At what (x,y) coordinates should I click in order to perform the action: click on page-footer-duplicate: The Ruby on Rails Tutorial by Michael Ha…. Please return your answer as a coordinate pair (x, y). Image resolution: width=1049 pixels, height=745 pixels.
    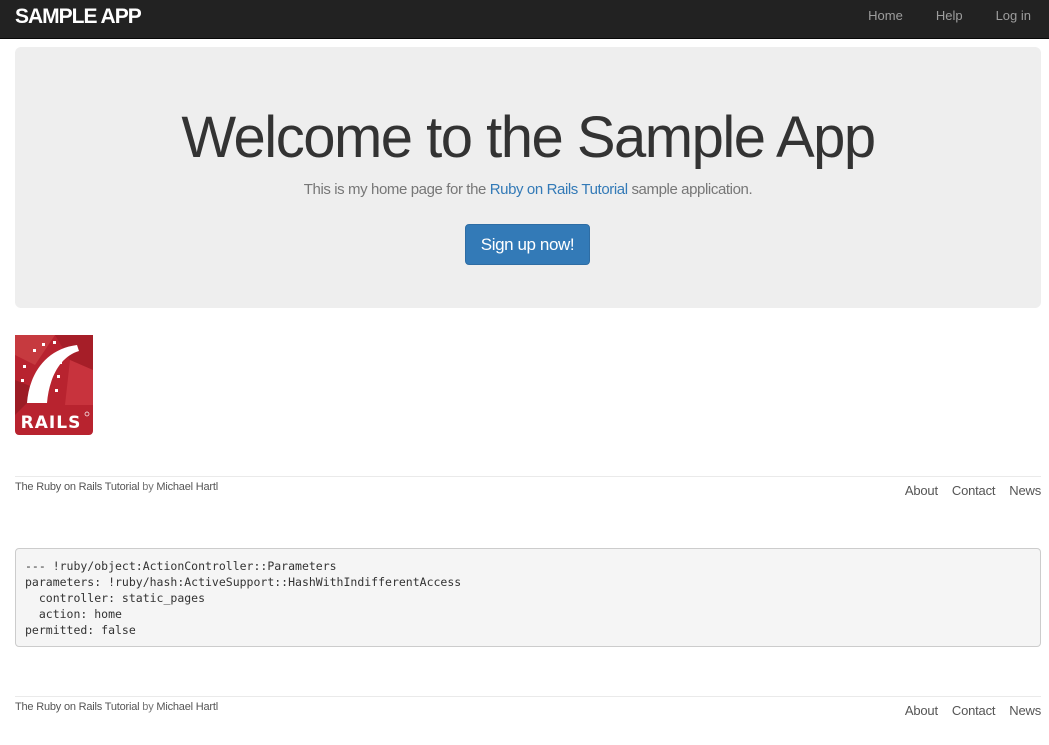
    Looking at the image, I should click on (528, 716).